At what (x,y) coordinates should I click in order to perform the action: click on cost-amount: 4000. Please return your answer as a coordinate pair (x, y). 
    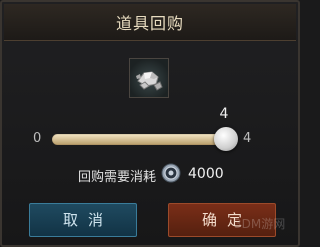
    Looking at the image, I should click on (206, 174).